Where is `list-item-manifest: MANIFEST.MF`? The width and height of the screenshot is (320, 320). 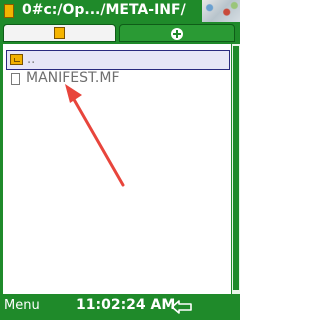
list-item-manifest: MANIFEST.MF is located at coordinates (118, 80).